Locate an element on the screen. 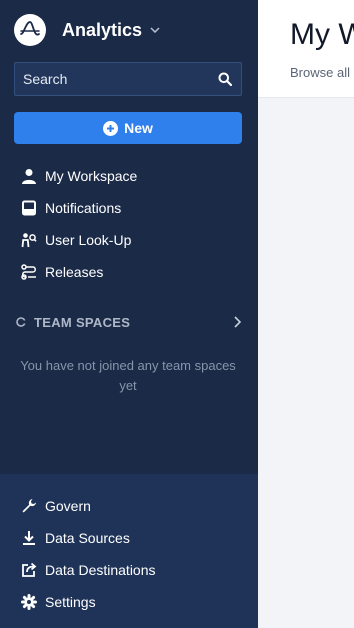  new-button-label: New is located at coordinates (138, 128).